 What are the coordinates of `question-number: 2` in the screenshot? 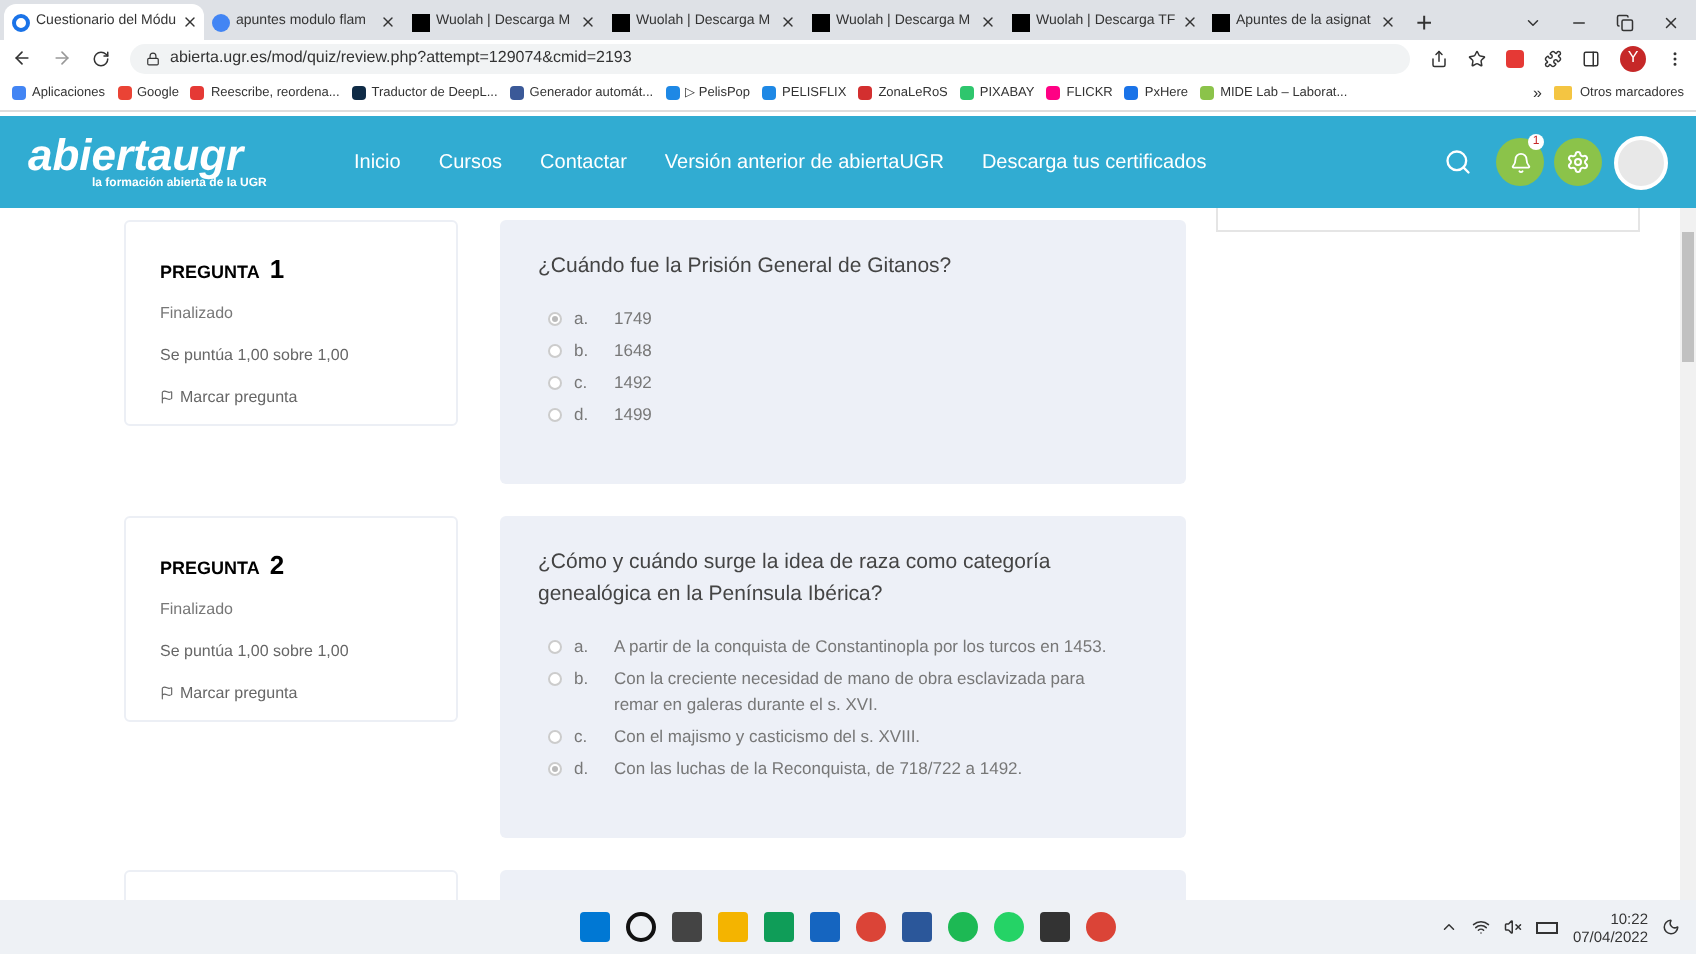 It's located at (277, 566).